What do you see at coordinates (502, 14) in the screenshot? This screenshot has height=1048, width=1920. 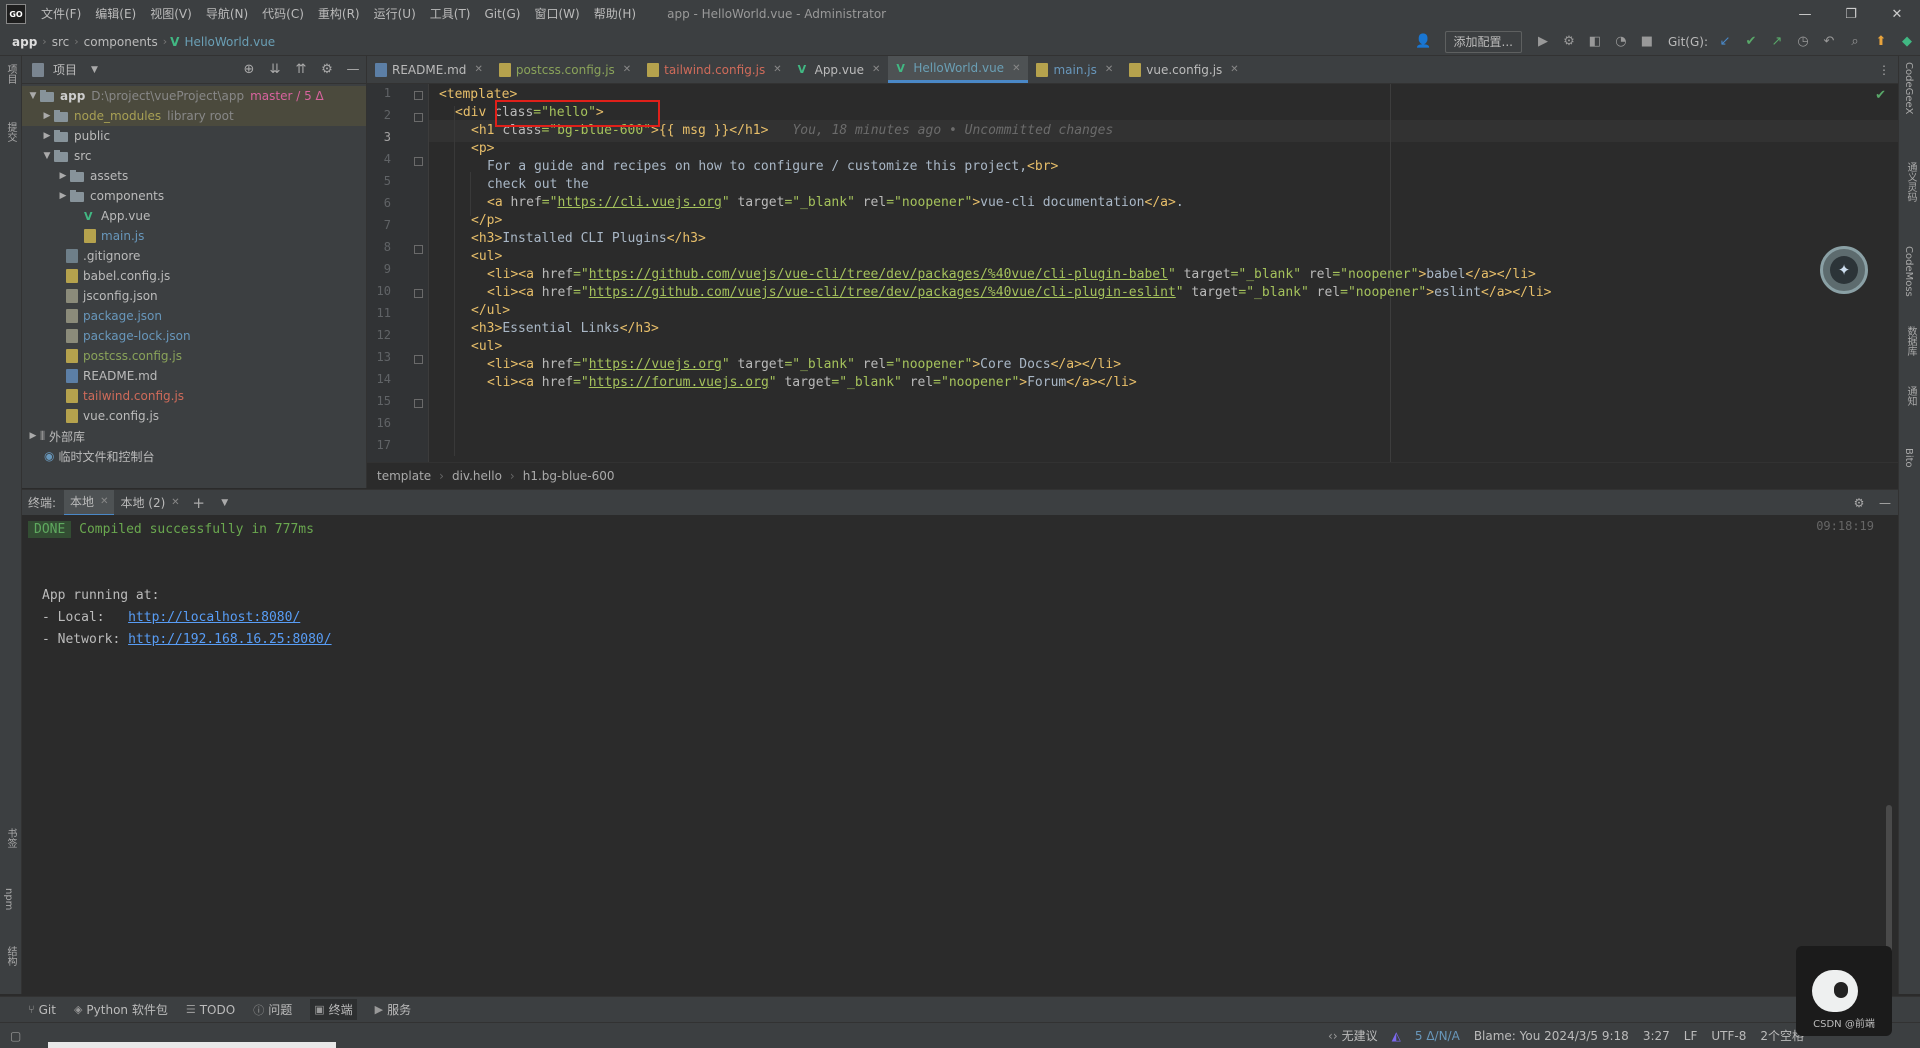 I see `menu-git: Git(G)` at bounding box center [502, 14].